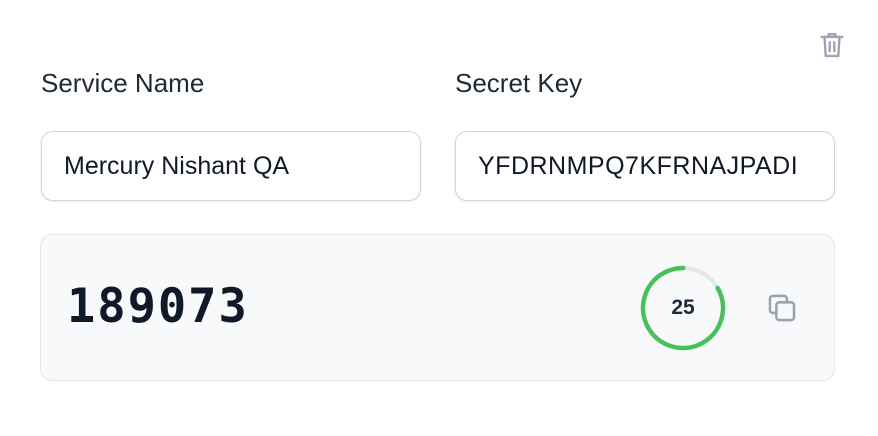 This screenshot has width=878, height=436. What do you see at coordinates (231, 166) in the screenshot?
I see `service-name-input` at bounding box center [231, 166].